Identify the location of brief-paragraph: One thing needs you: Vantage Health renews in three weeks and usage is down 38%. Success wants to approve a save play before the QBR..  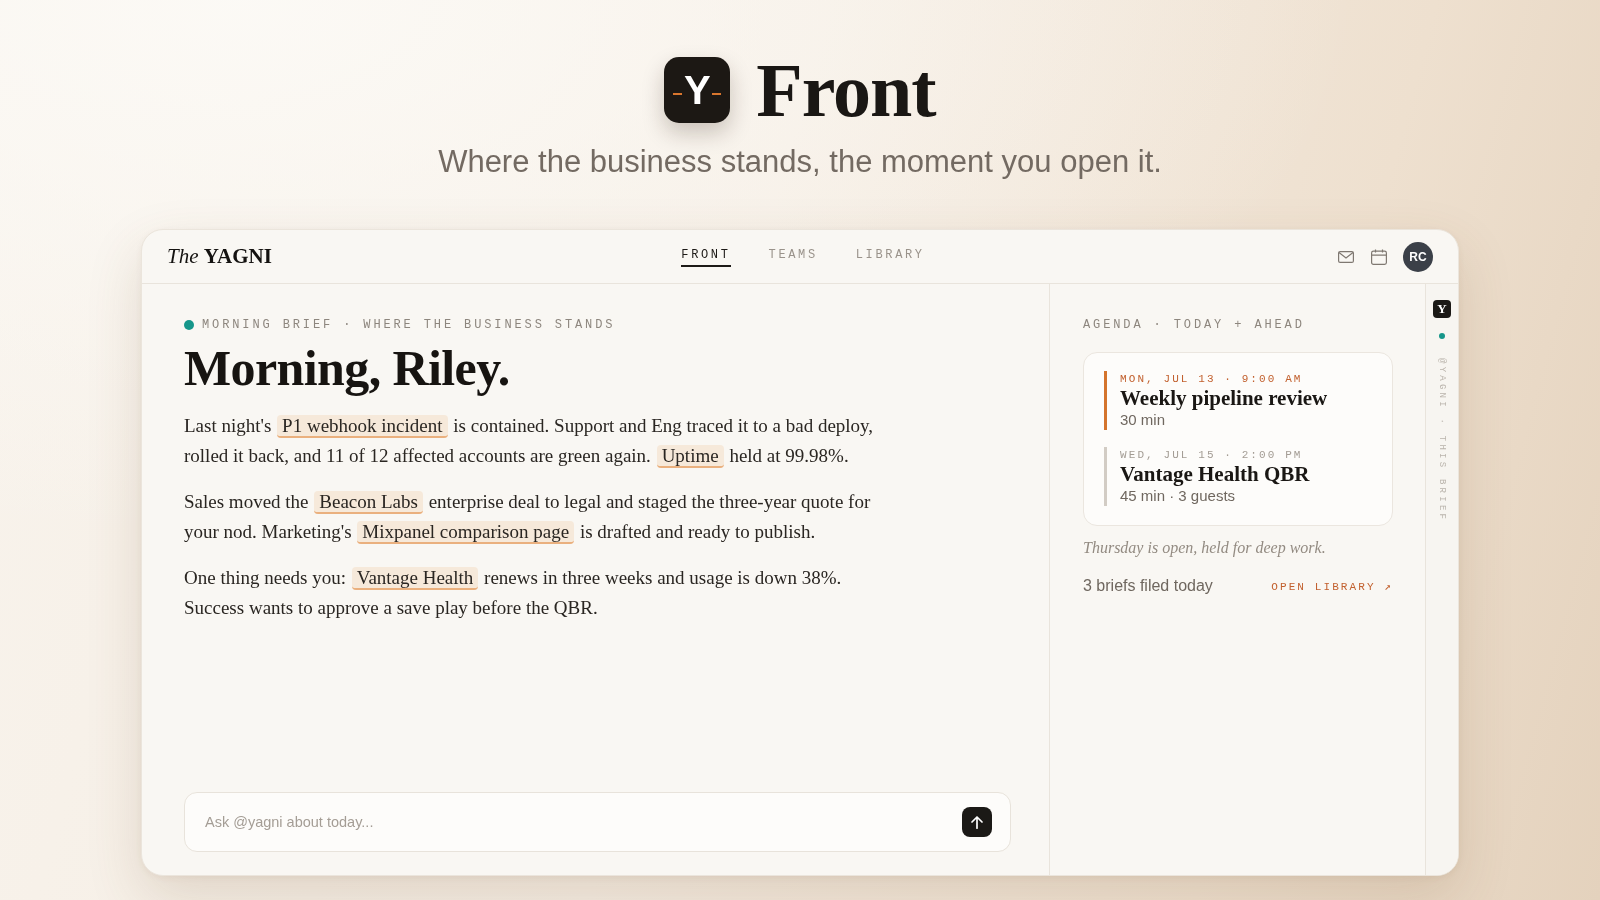
(513, 593).